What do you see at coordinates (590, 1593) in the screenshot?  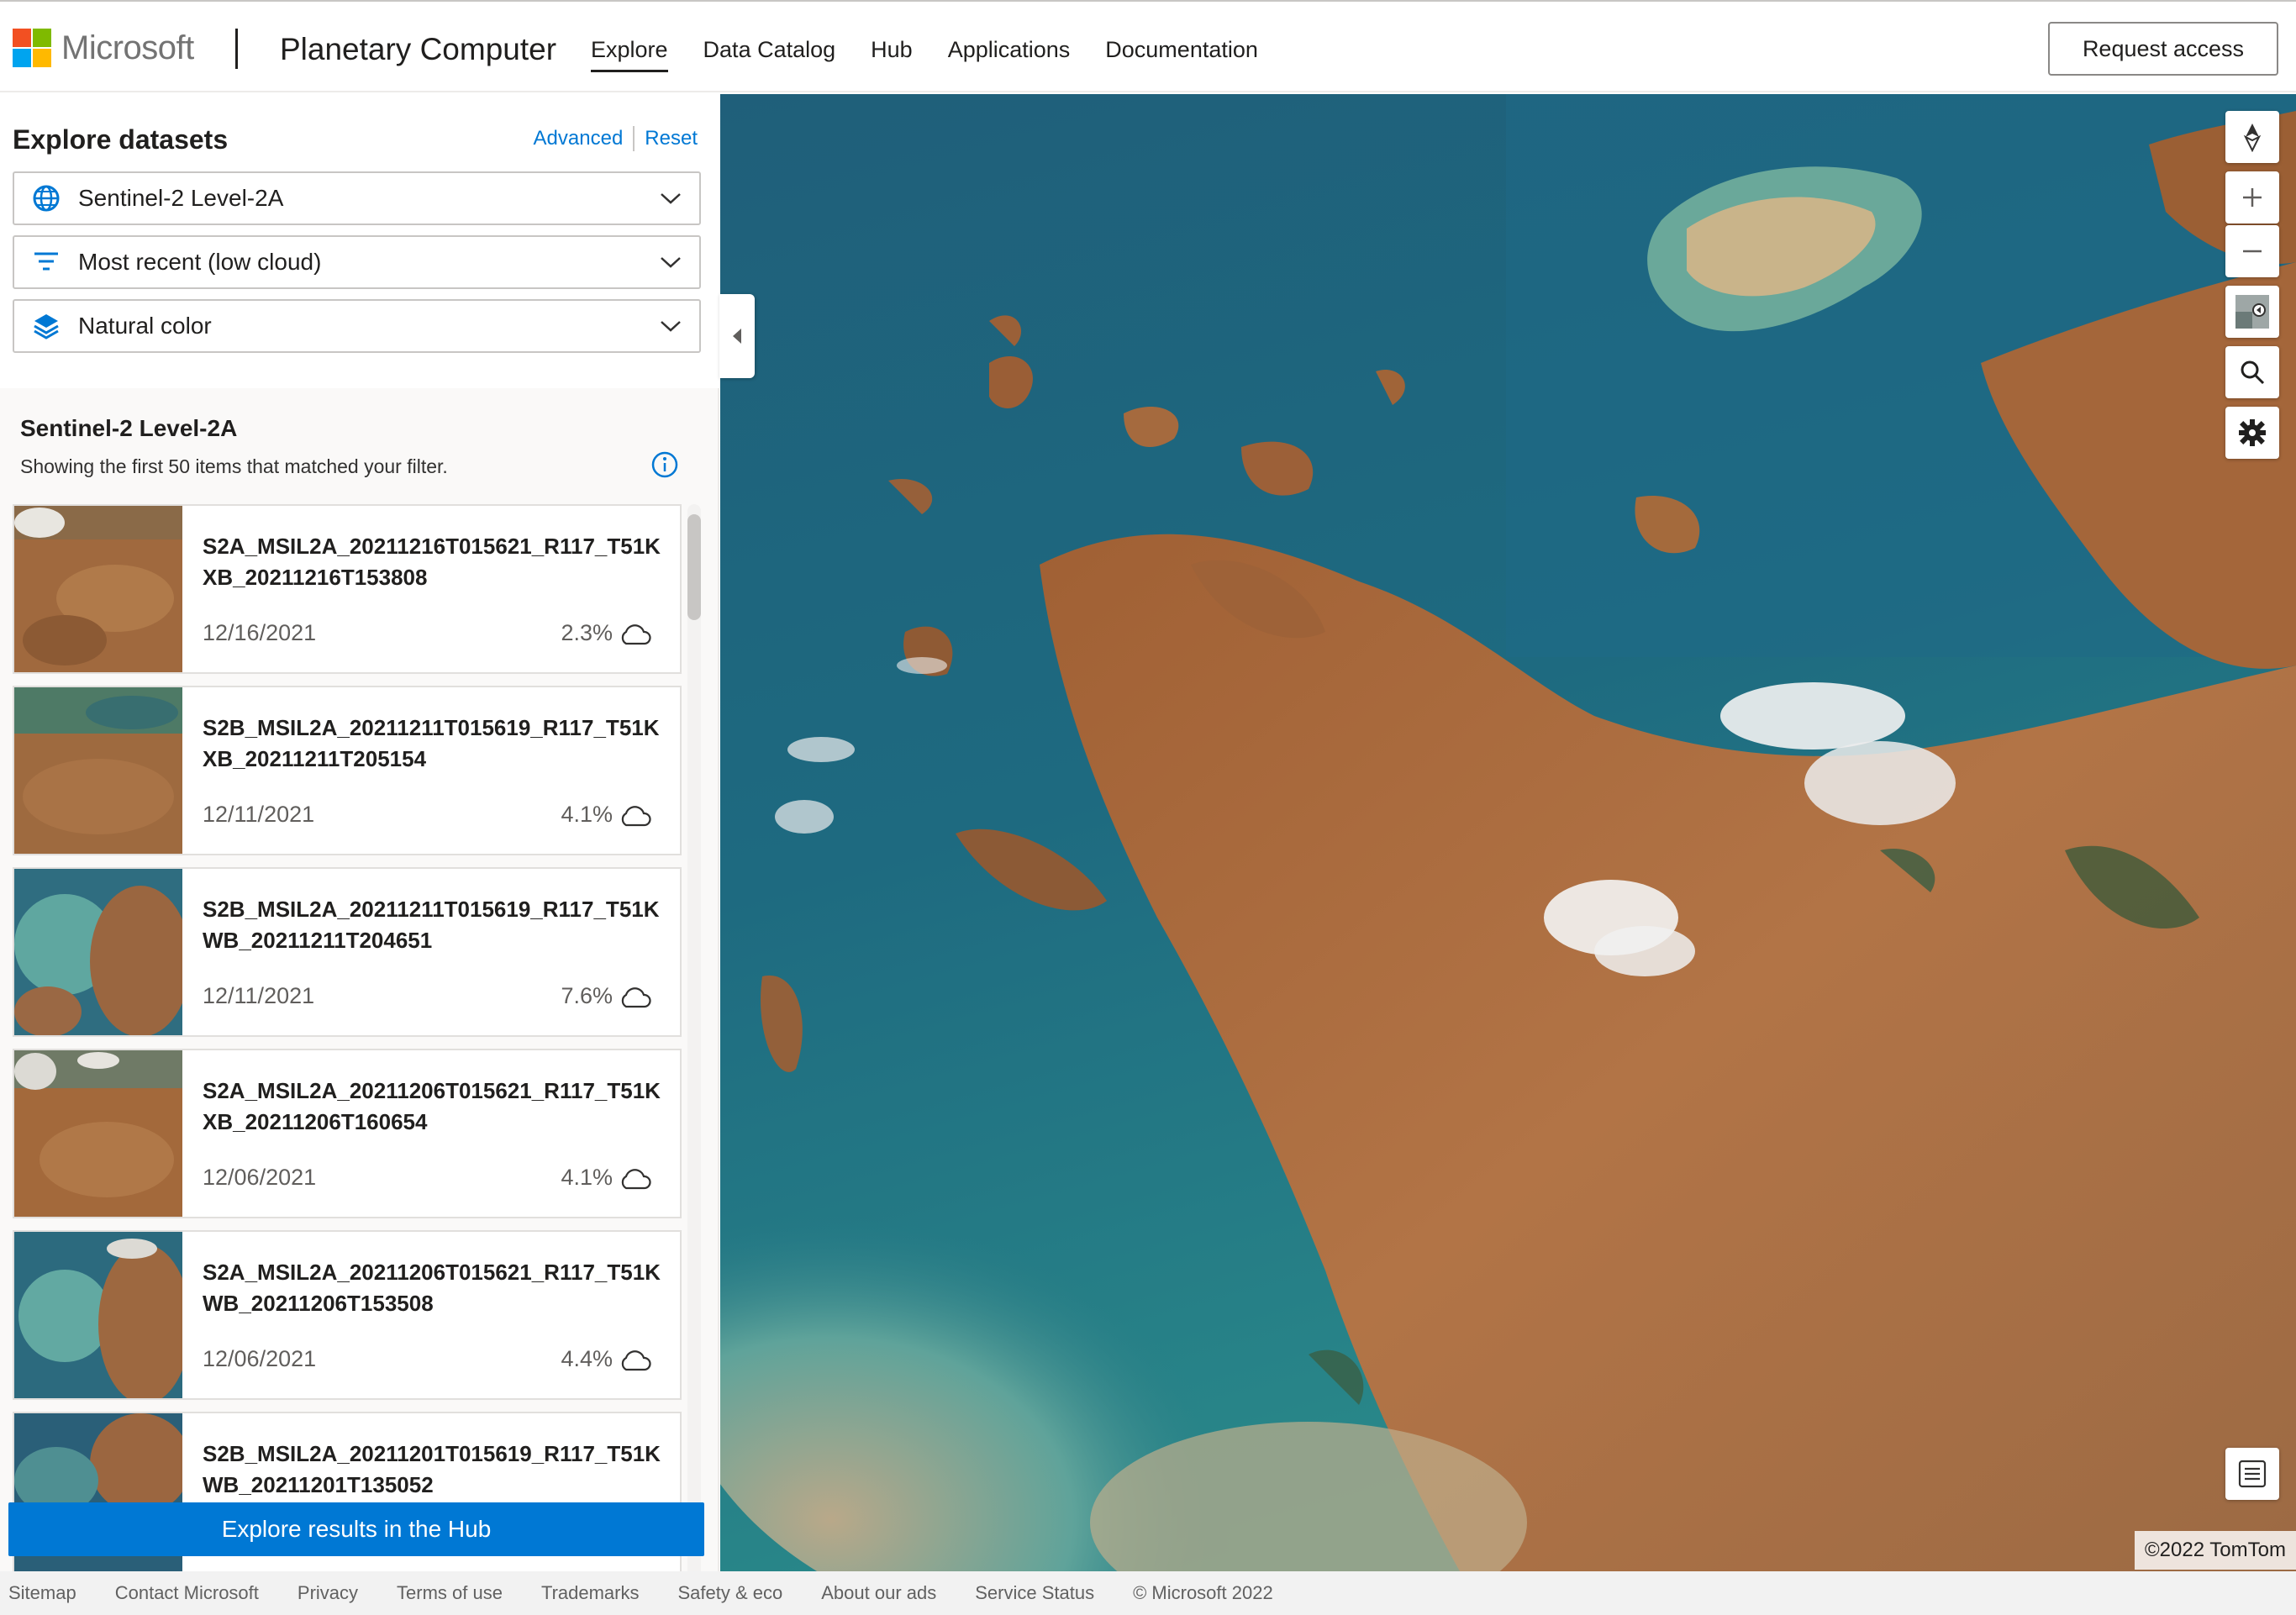 I see `footer-trademarks: Trademarks` at bounding box center [590, 1593].